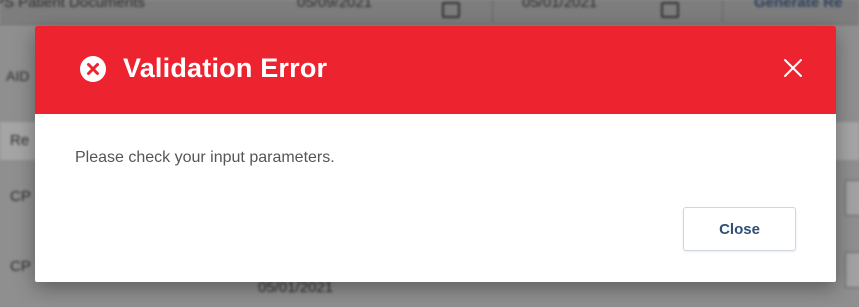  What do you see at coordinates (72, 5) in the screenshot?
I see `background-dropdown-text: PS Patient Documents` at bounding box center [72, 5].